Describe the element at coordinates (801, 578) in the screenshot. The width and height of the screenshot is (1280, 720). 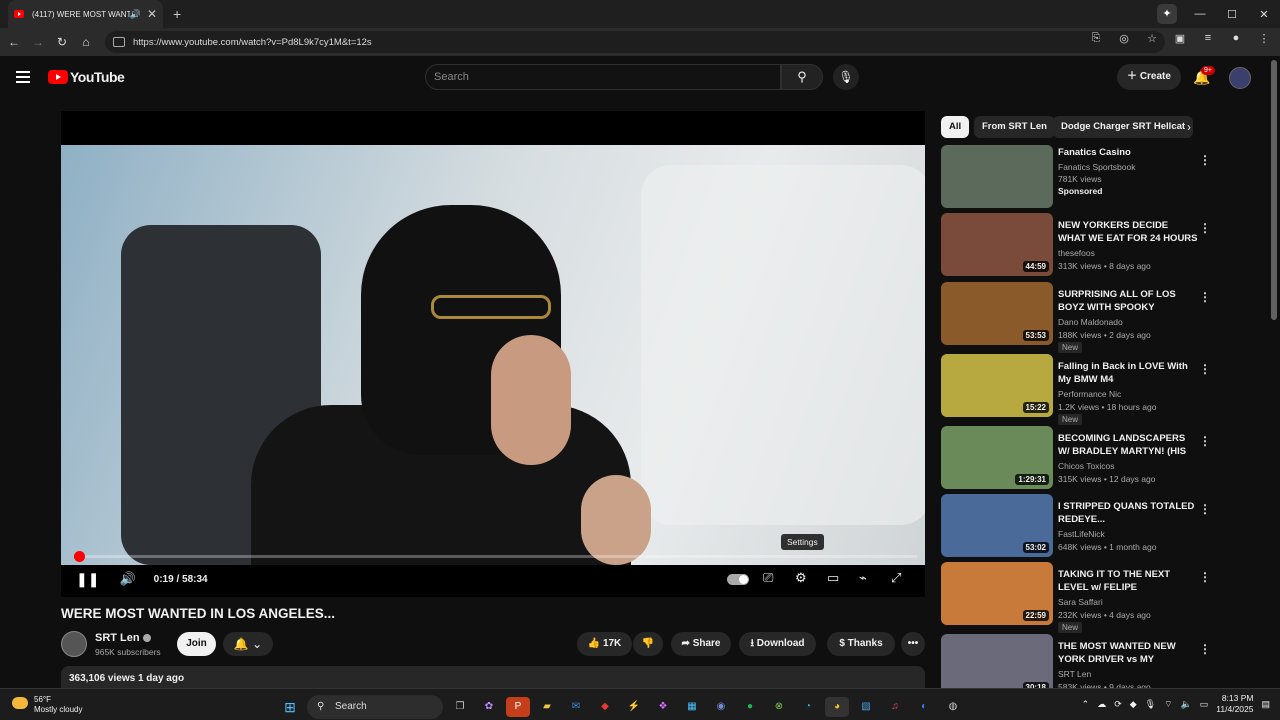
I see `settings-gear-icon: ⚙` at that location.